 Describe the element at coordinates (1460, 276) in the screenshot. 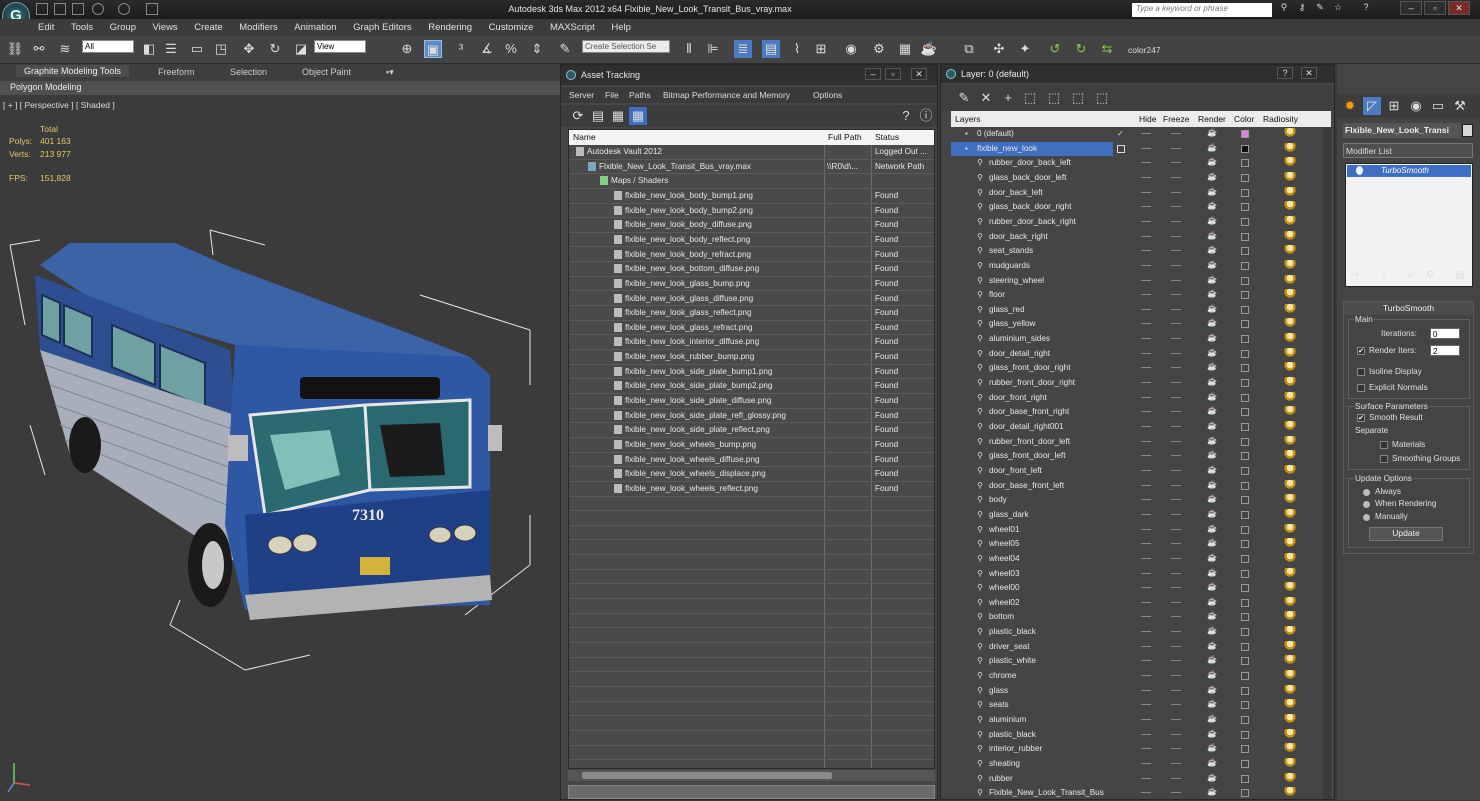

I see `configure-sets-icon: ▤` at that location.